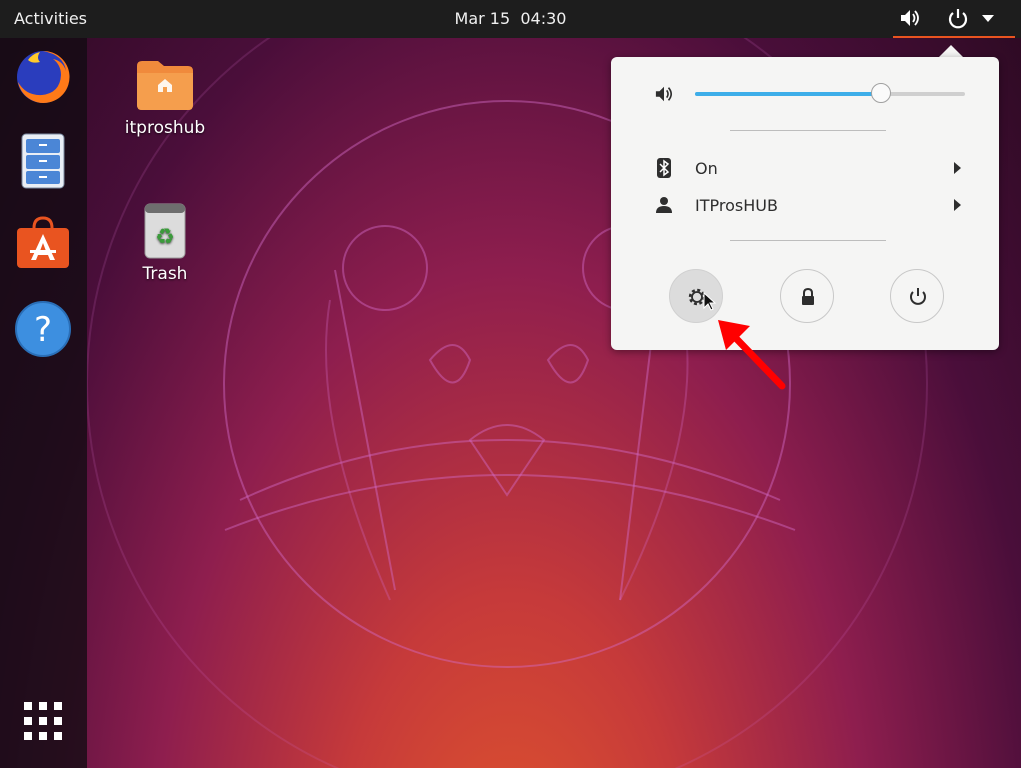  Describe the element at coordinates (706, 168) in the screenshot. I see `bluetooth-status: On` at that location.